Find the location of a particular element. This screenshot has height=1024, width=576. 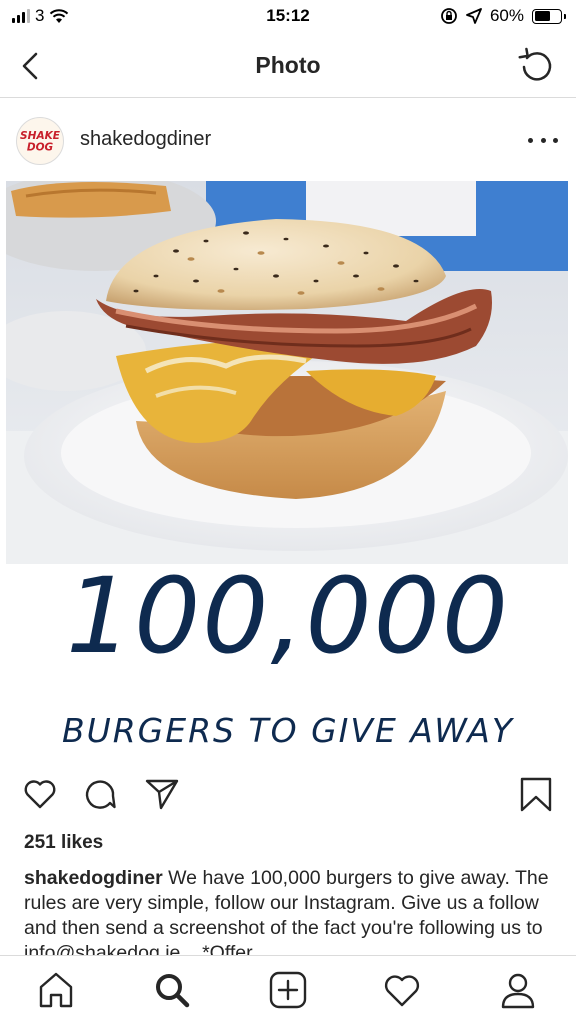

status-bar: 3 15:12 60% is located at coordinates (288, 17).